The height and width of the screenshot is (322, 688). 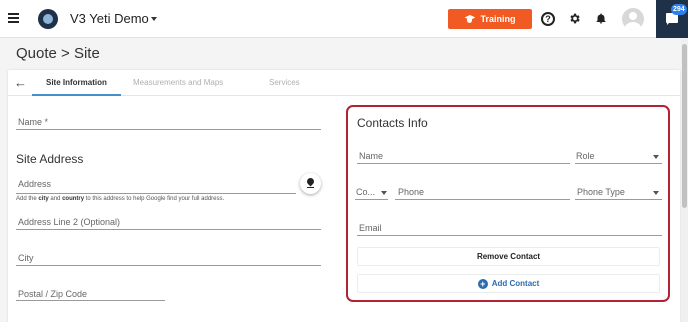 What do you see at coordinates (679, 9) in the screenshot?
I see `chat-badge: 294` at bounding box center [679, 9].